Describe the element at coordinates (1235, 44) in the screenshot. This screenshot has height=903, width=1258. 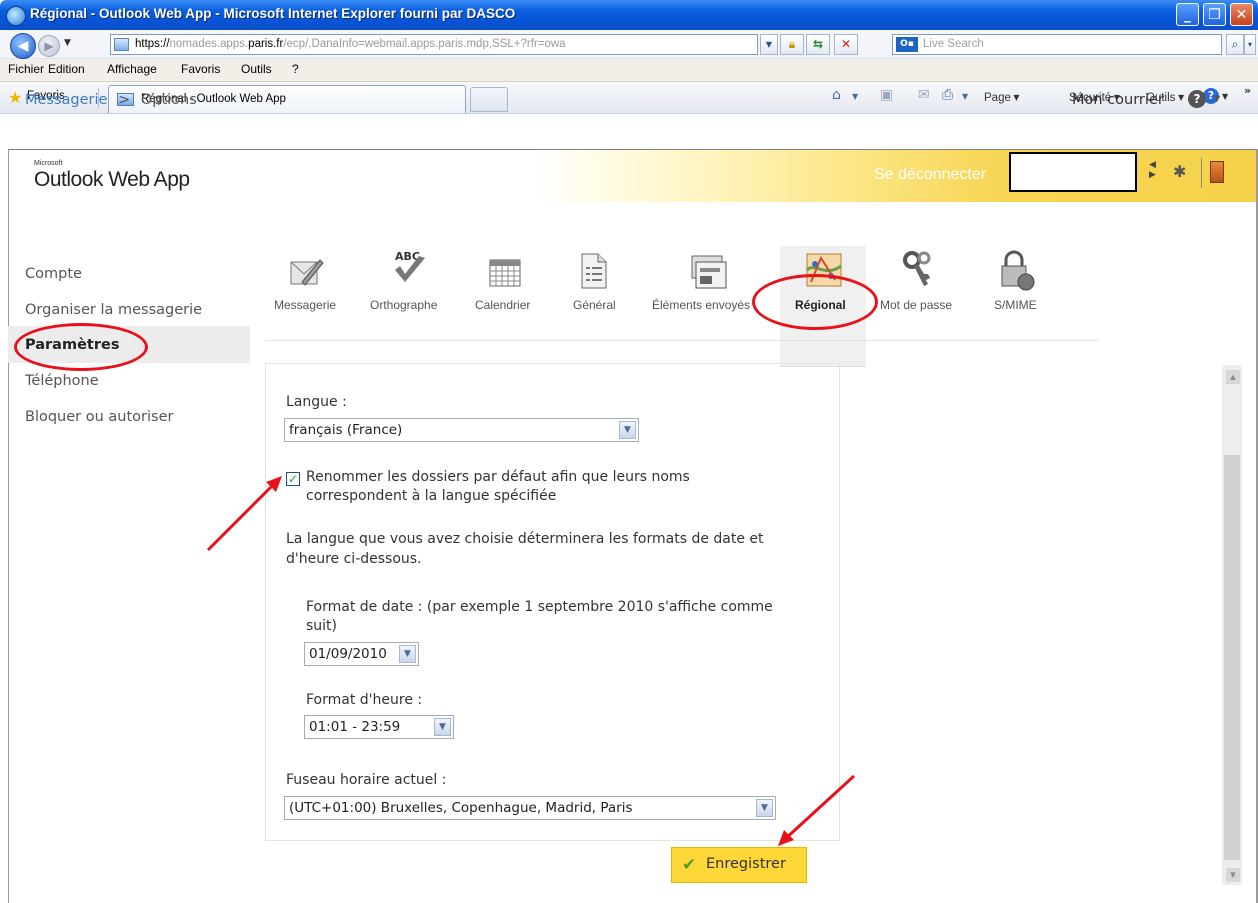
I see `search-icon: ⌕` at that location.